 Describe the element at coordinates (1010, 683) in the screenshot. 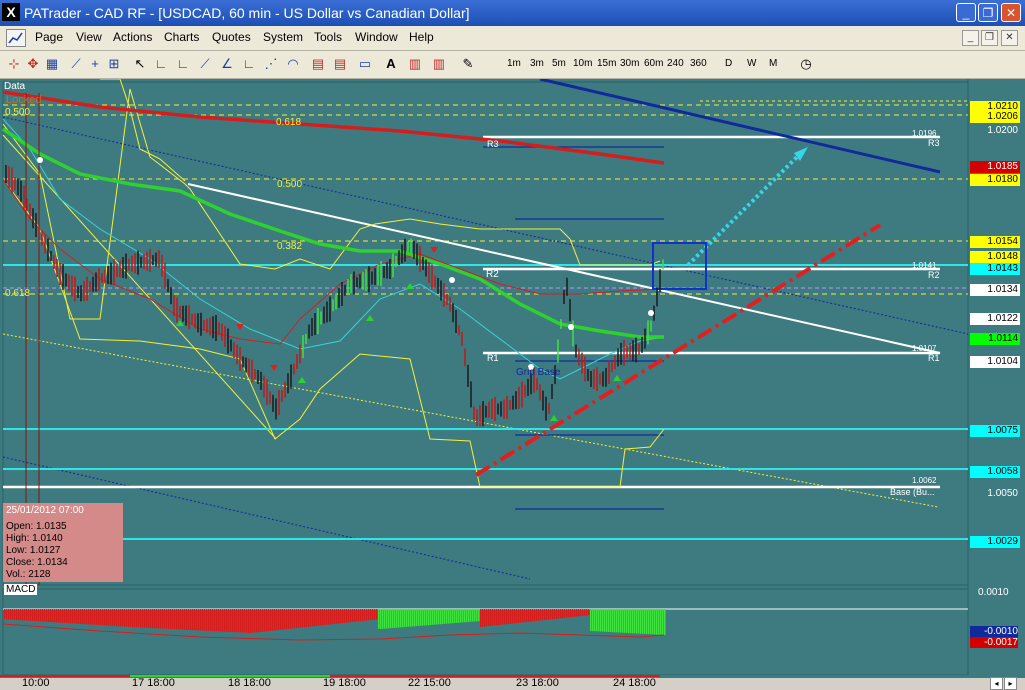

I see `scroll-right-button: ▸` at that location.